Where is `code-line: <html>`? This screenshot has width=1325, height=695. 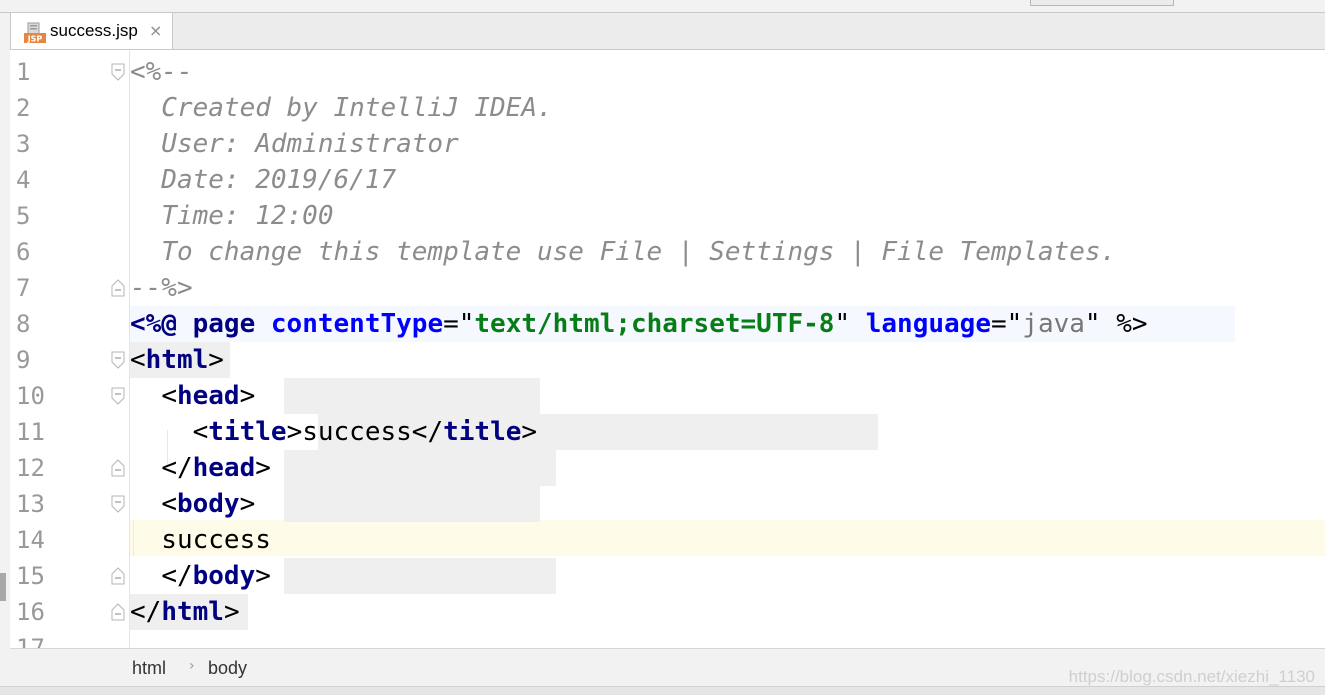 code-line: <html> is located at coordinates (177, 360).